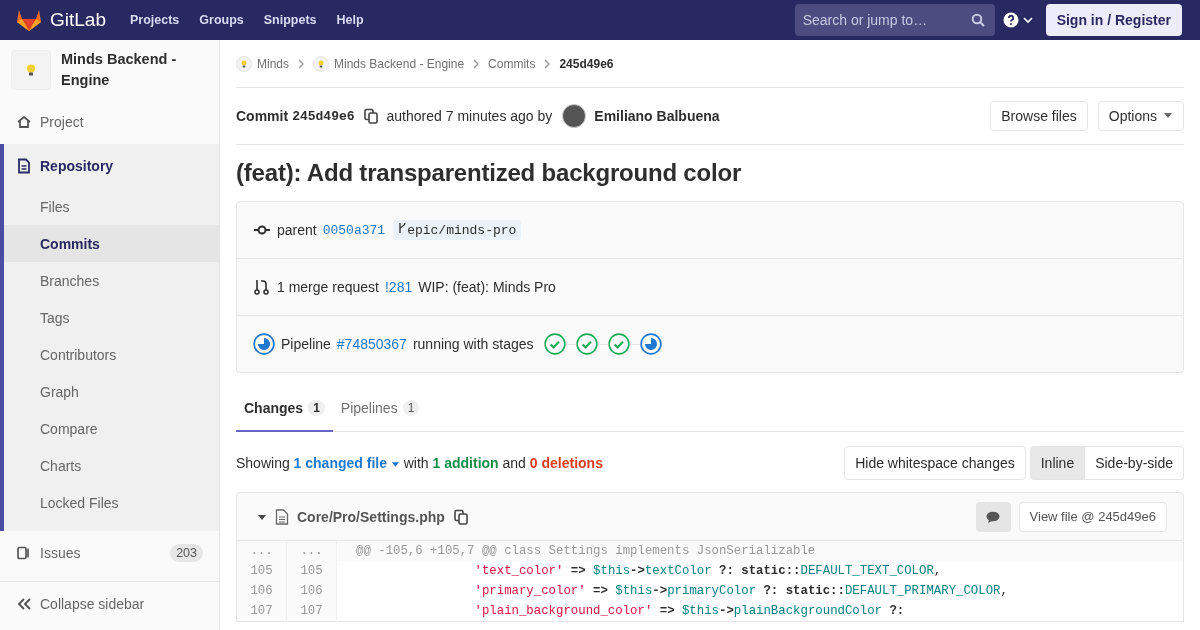 This screenshot has height=630, width=1200. What do you see at coordinates (1010, 20) in the screenshot?
I see `help-icon` at bounding box center [1010, 20].